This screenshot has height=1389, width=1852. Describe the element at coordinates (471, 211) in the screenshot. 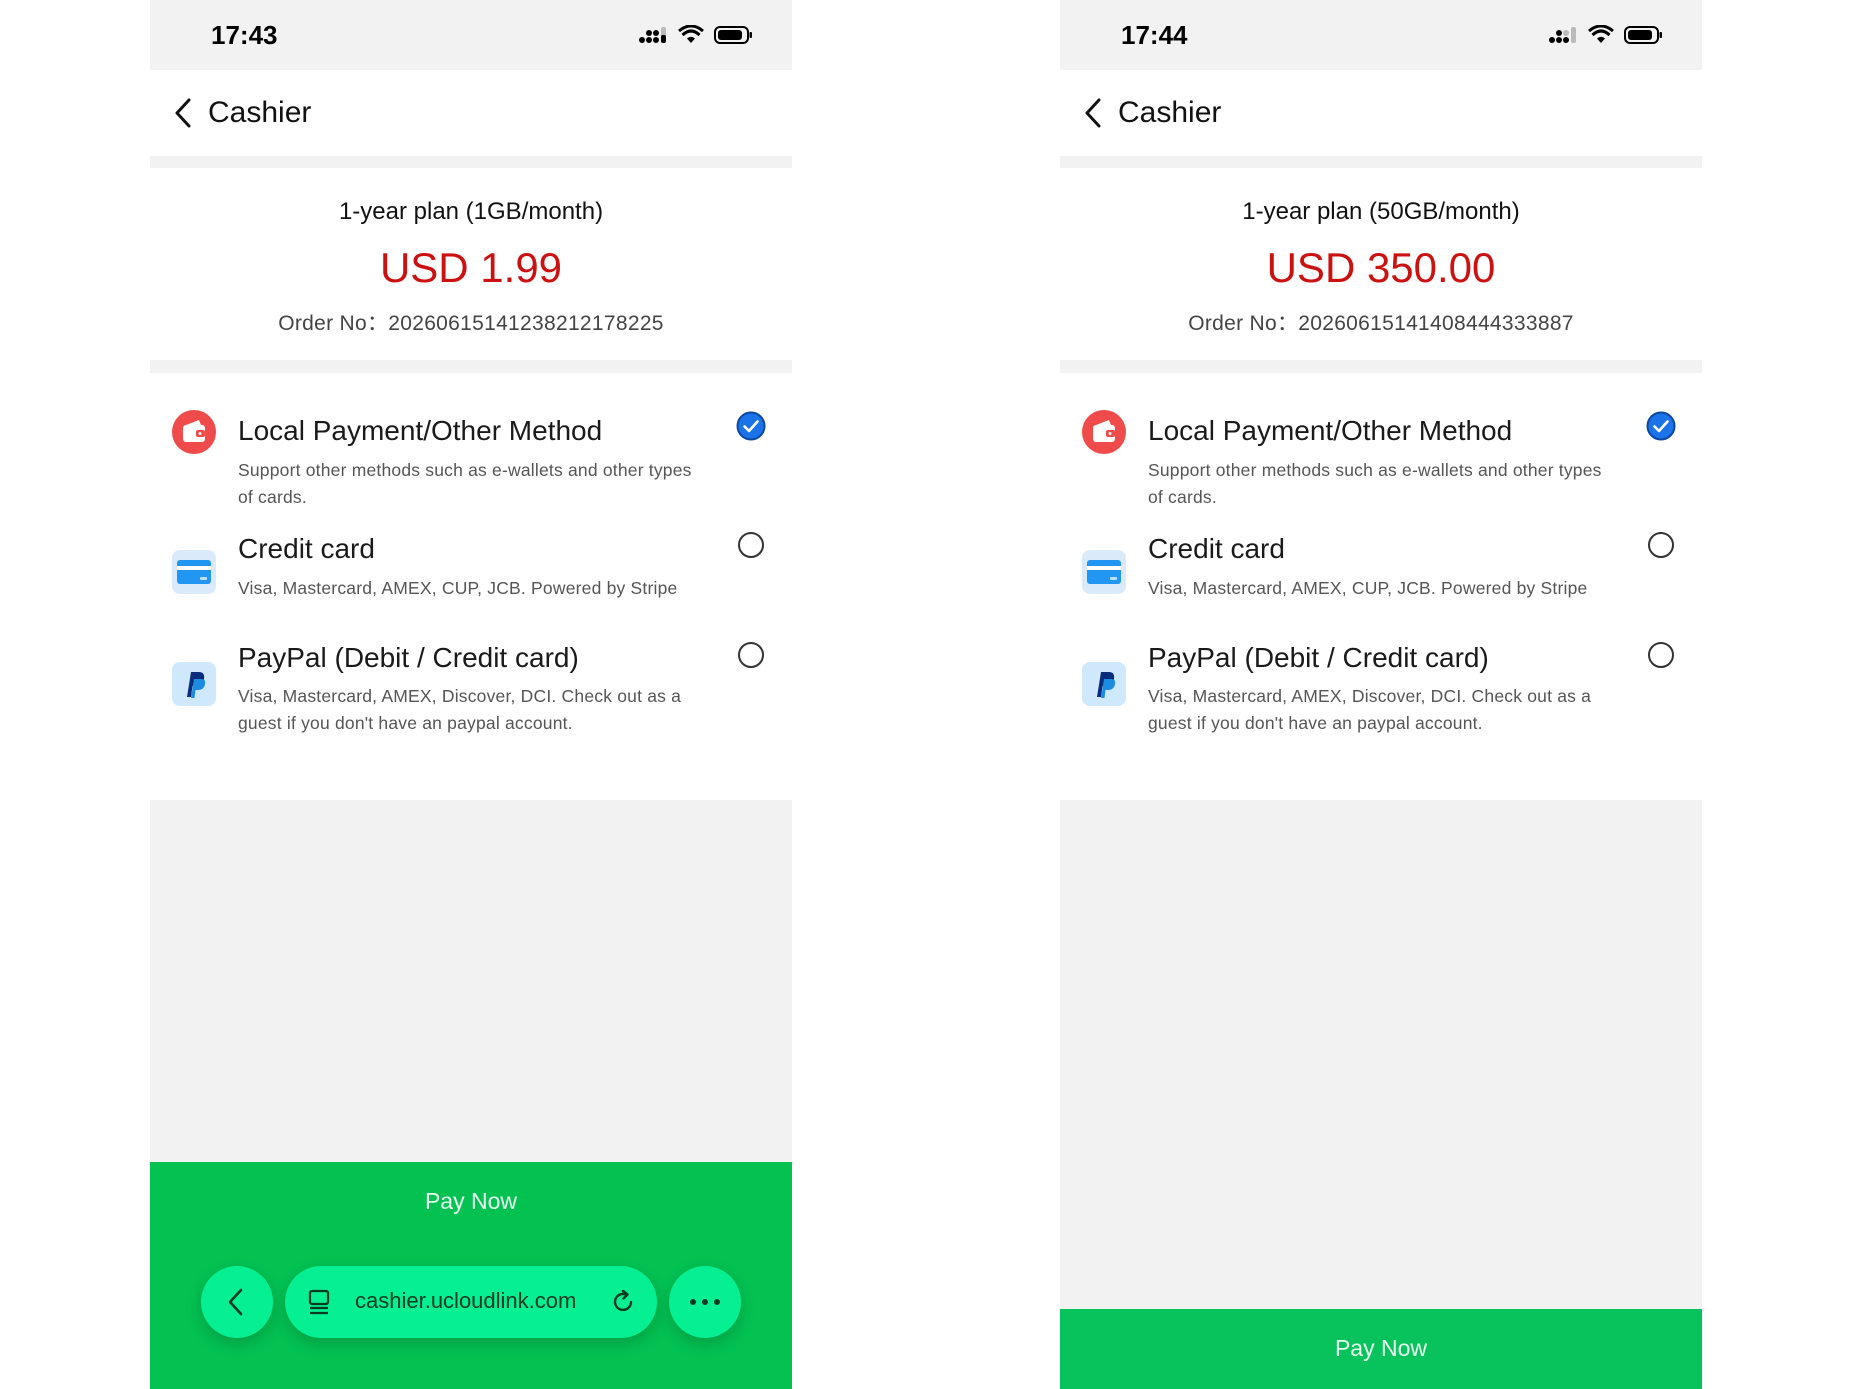

I see `plan-name: 1-year plan (1GB/month)` at that location.